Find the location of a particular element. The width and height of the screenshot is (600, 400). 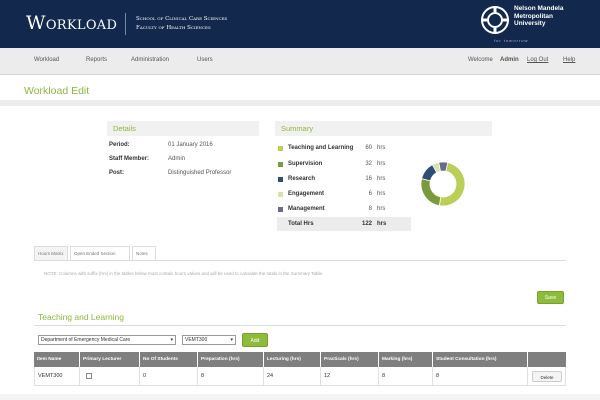

nav-item-users: Users is located at coordinates (205, 60).